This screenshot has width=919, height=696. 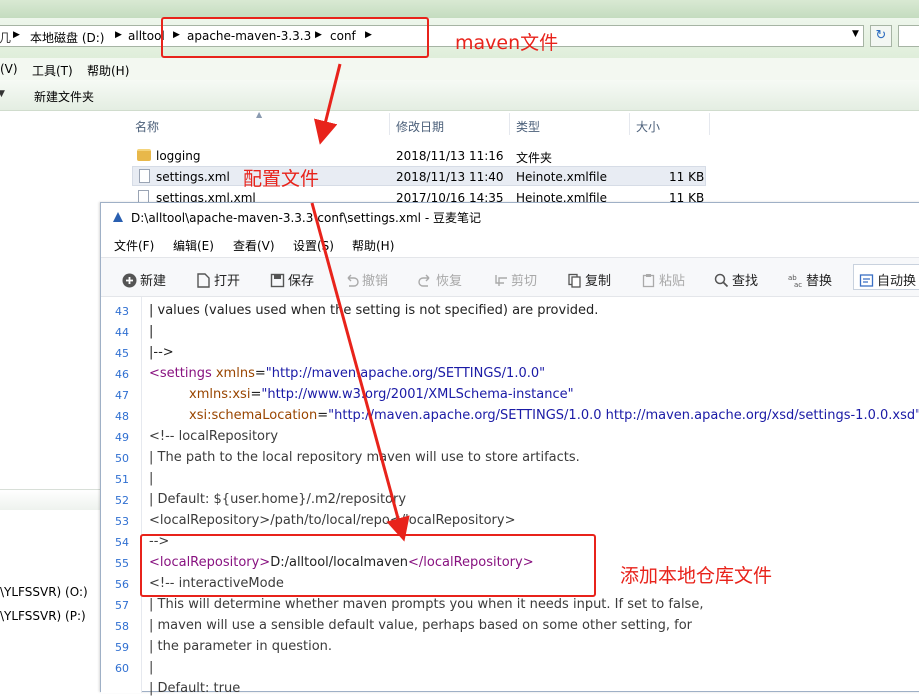 What do you see at coordinates (44, 592) in the screenshot?
I see `network-drive-o: \YLFSSVR) (O:)` at bounding box center [44, 592].